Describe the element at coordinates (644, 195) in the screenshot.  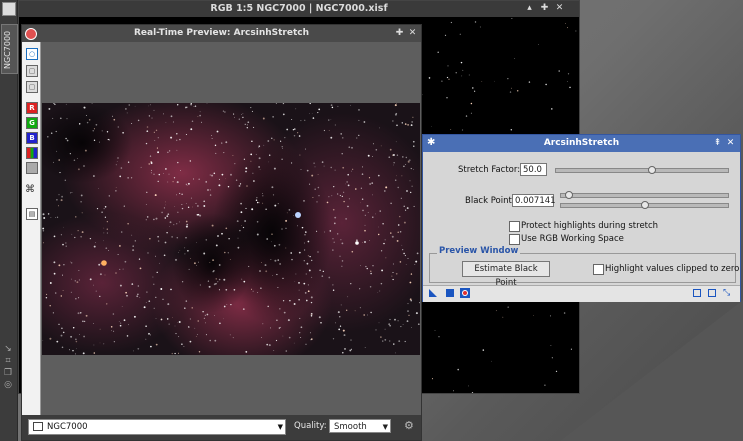
I see `black-point-coarse-slider` at that location.